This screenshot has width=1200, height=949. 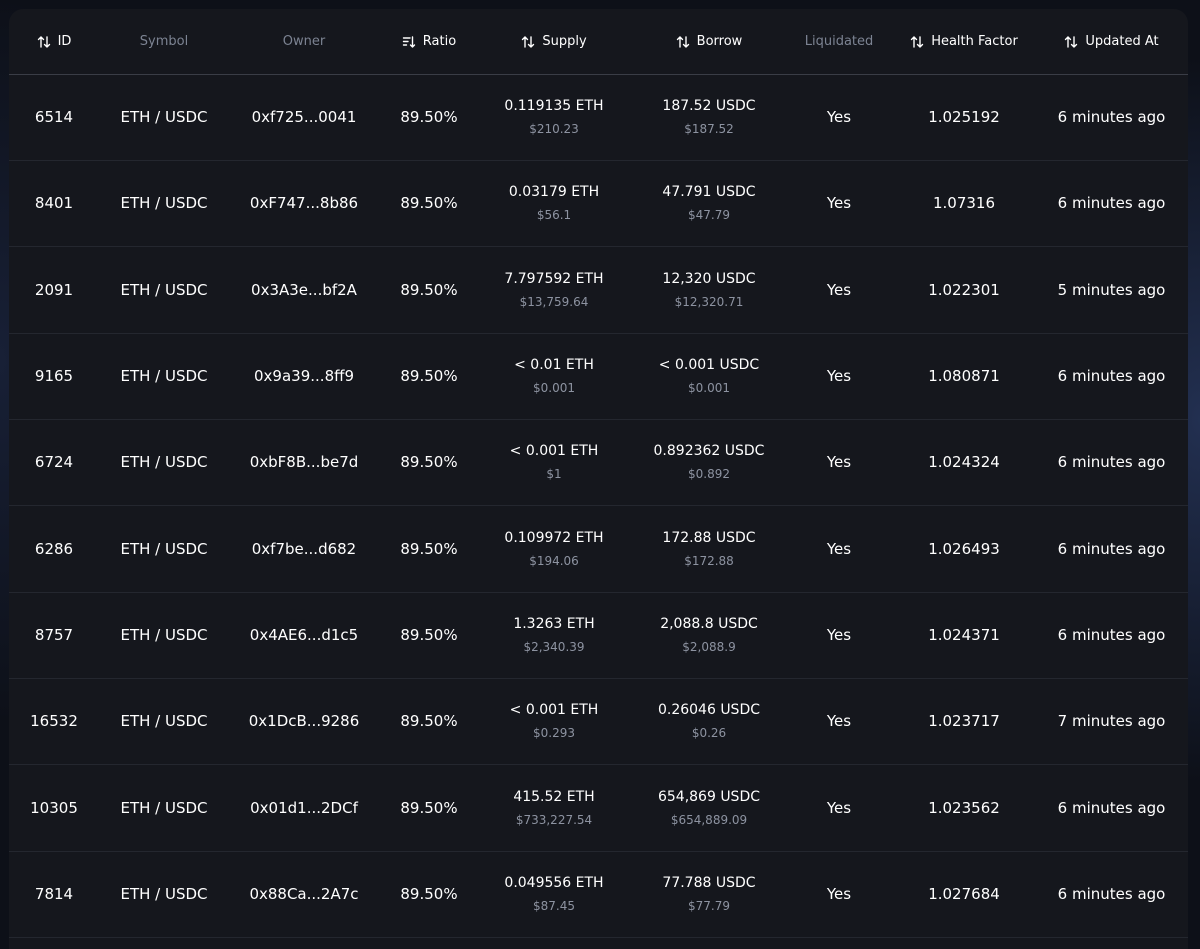 What do you see at coordinates (709, 808) in the screenshot?
I see `position-borrow: 654,869 USDC $654,889.09` at bounding box center [709, 808].